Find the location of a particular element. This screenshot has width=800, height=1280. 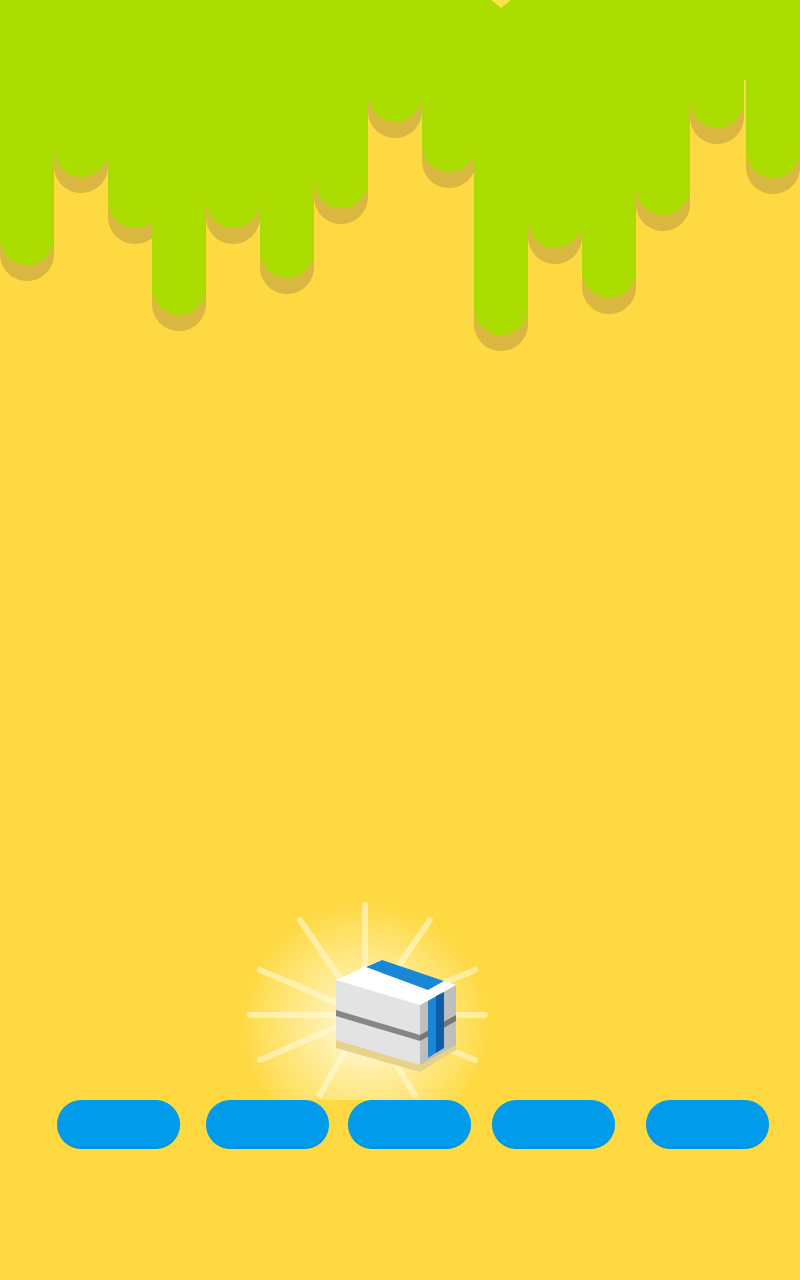

player-box is located at coordinates (365, 1015).